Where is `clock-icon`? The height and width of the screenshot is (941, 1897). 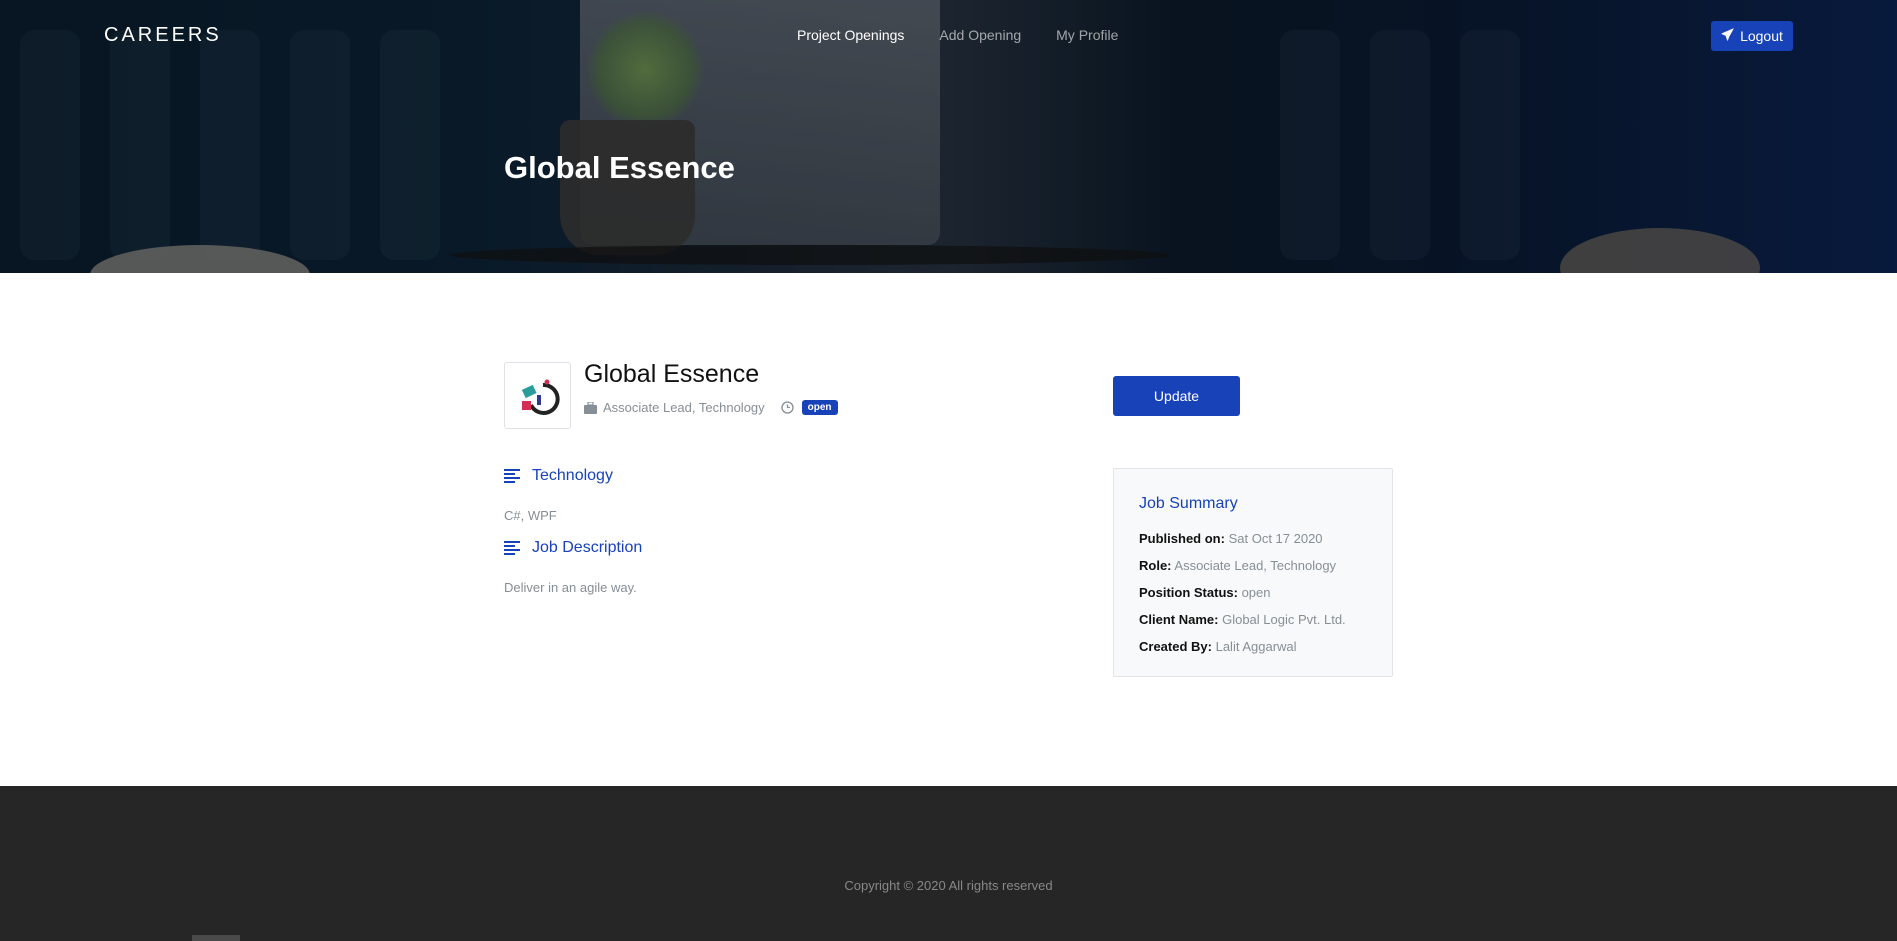 clock-icon is located at coordinates (787, 407).